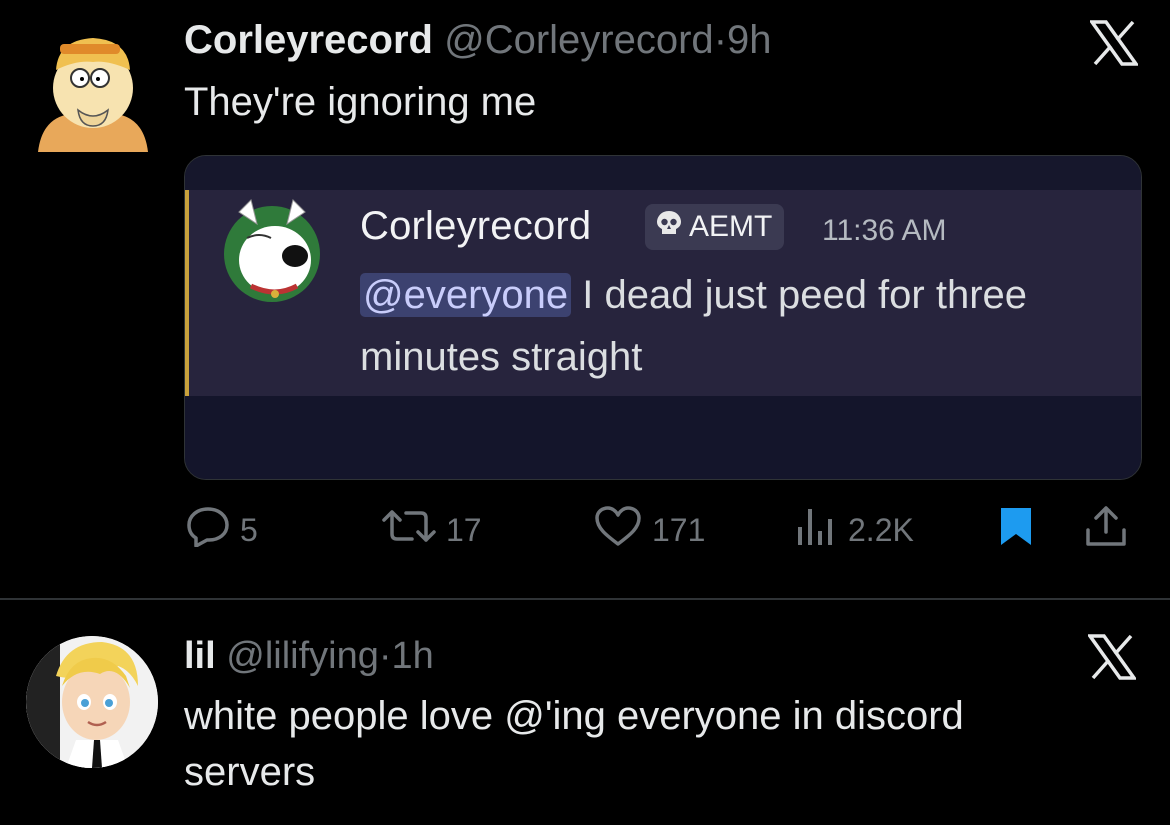 This screenshot has height=825, width=1170. I want to click on view-count: 2.2K, so click(881, 529).